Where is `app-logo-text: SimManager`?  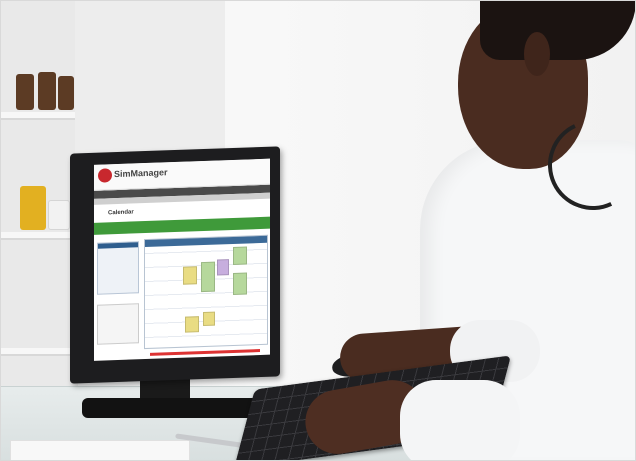
app-logo-text: SimManager is located at coordinates (141, 173).